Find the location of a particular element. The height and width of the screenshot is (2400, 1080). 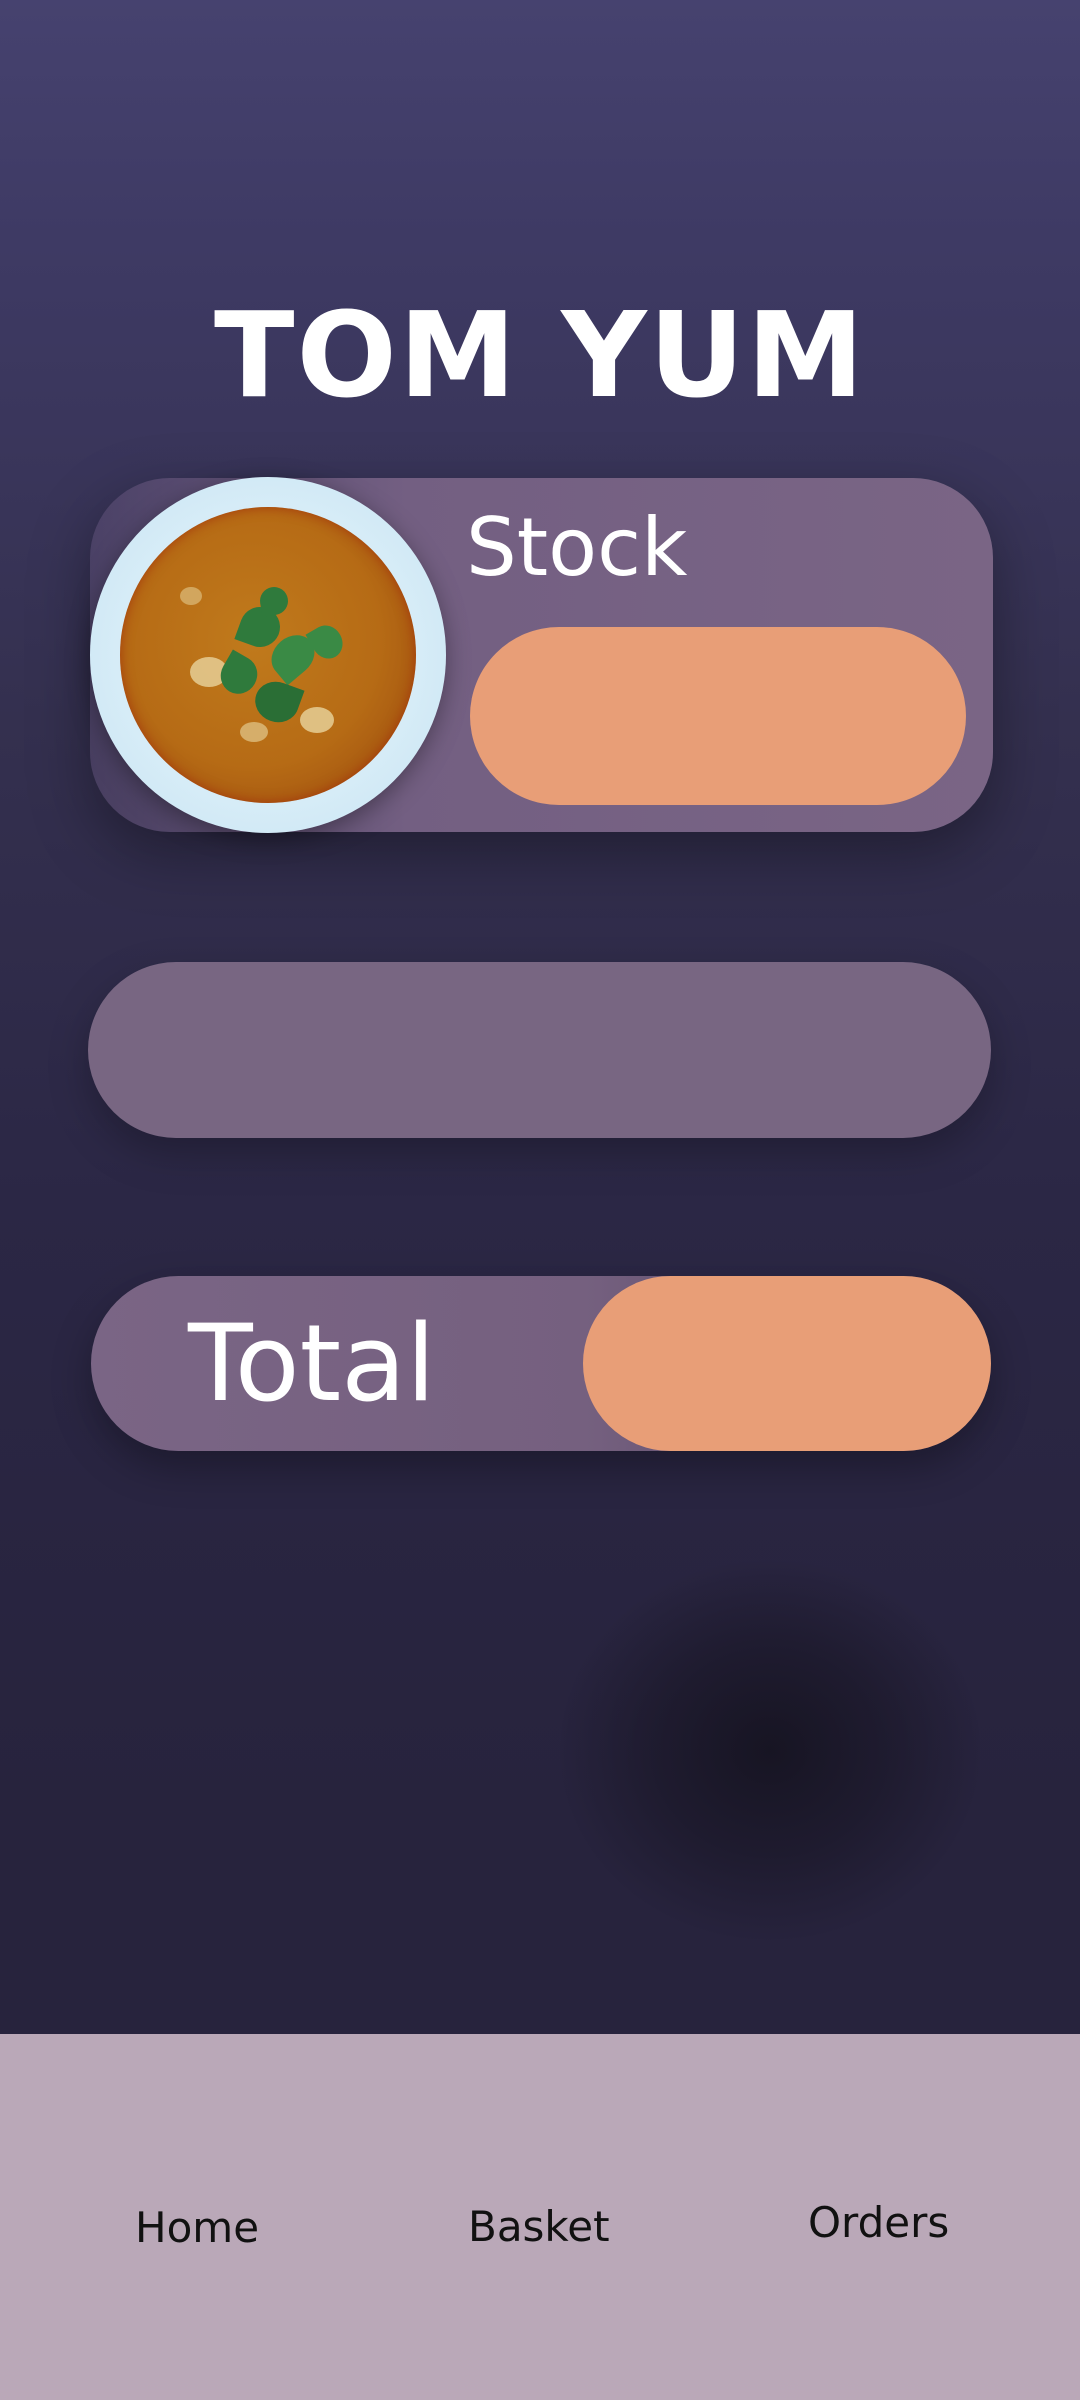

product-image is located at coordinates (268, 655).